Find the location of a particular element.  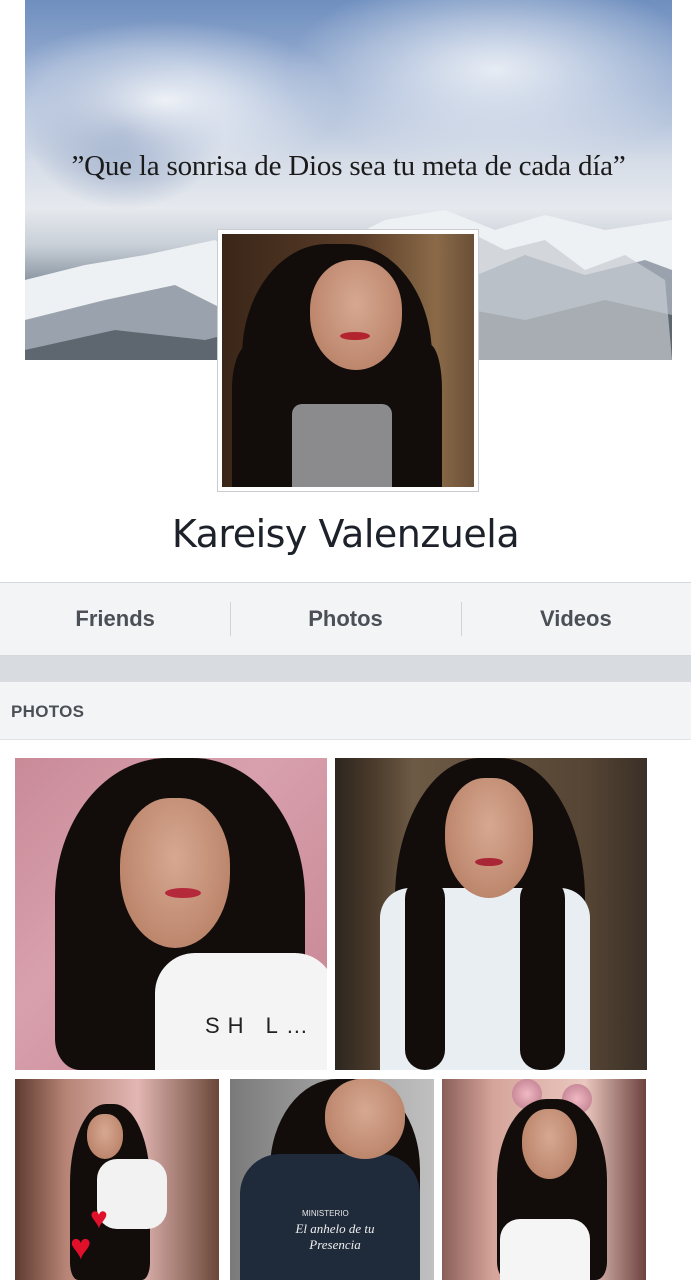

avatar is located at coordinates (348, 360).